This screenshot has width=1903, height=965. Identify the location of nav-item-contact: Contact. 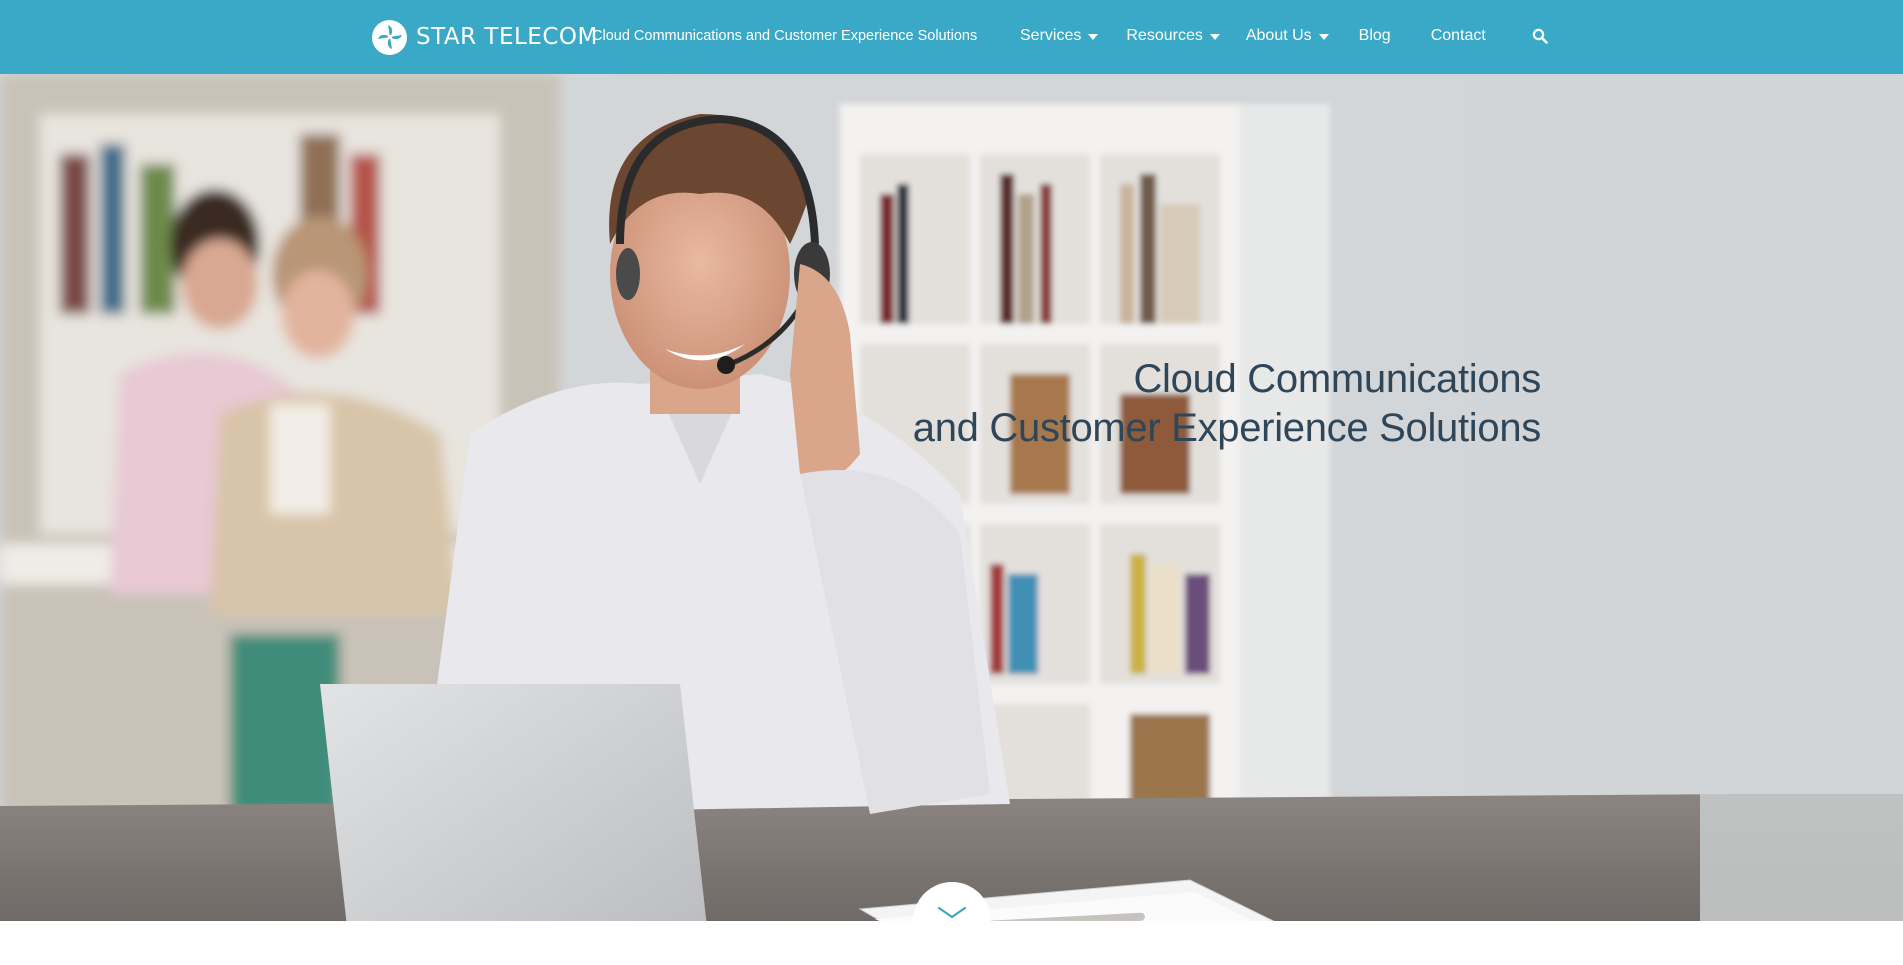
(1458, 36).